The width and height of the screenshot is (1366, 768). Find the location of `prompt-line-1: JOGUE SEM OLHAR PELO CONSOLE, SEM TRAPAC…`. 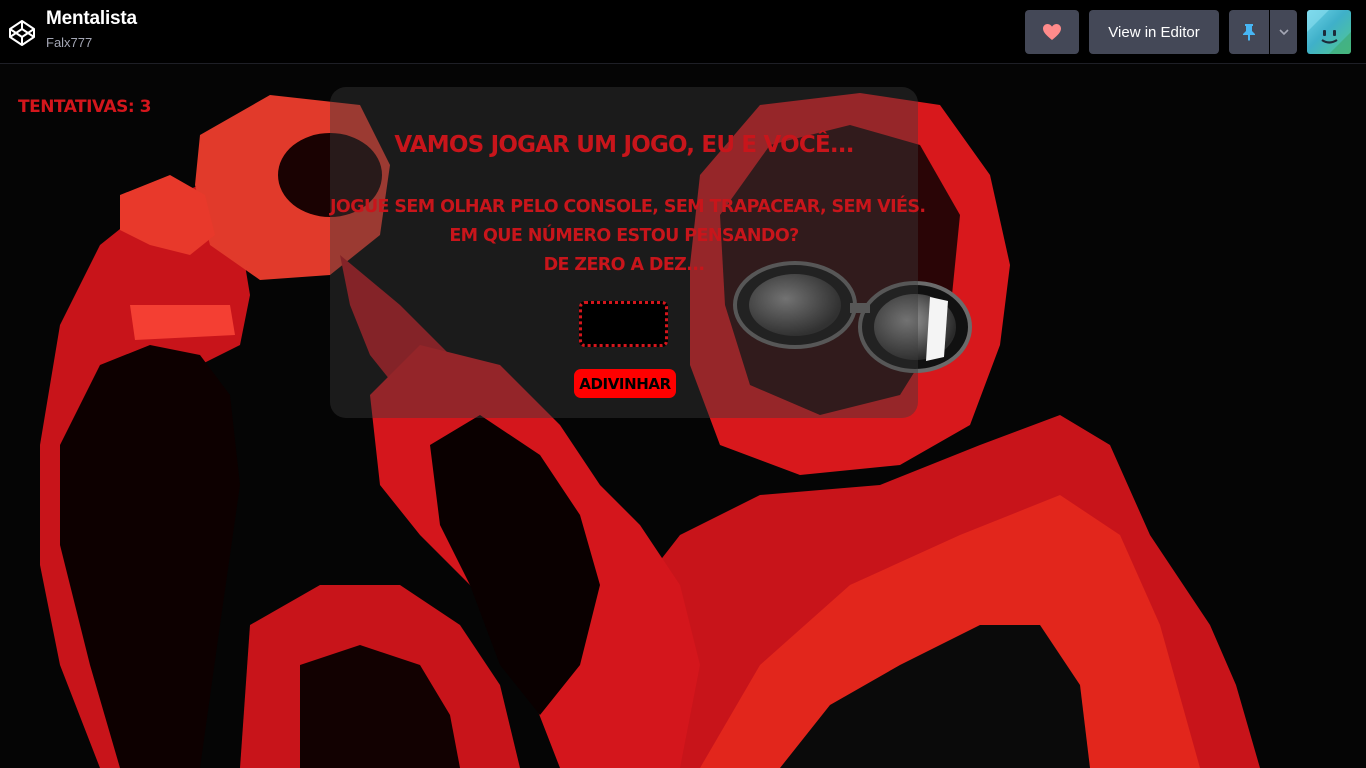

prompt-line-1: JOGUE SEM OLHAR PELO CONSOLE, SEM TRAPAC… is located at coordinates (628, 207).